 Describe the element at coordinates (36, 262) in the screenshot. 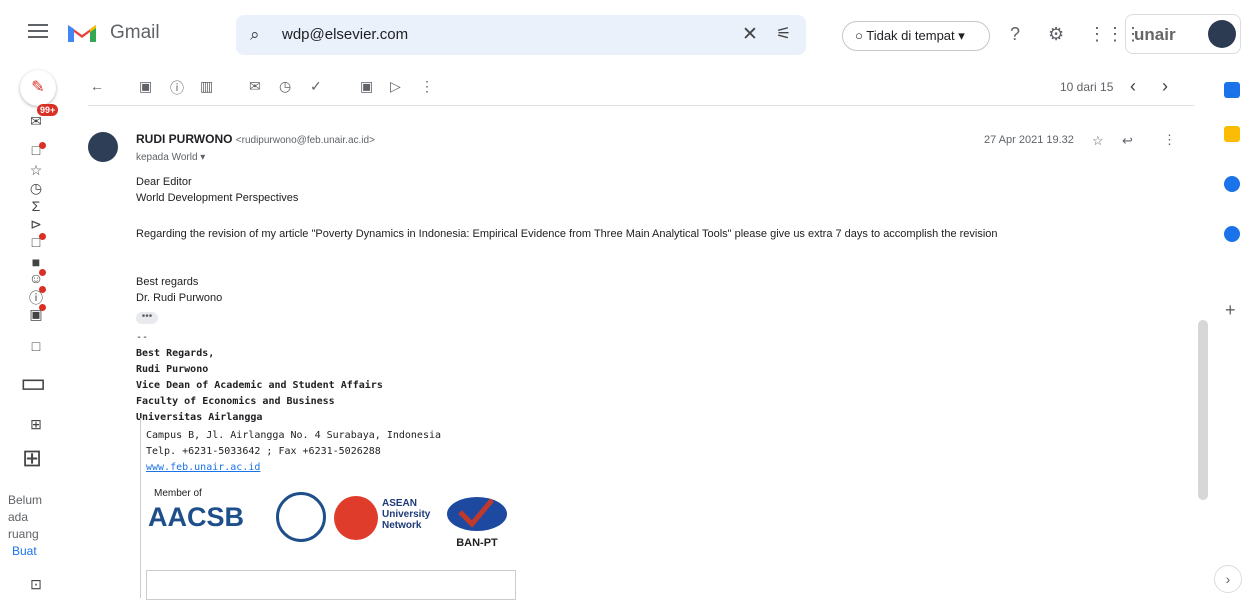

I see `label-filled-icon: ■` at that location.